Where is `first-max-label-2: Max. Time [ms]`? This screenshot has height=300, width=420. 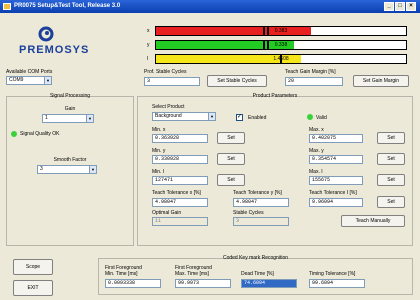
first-max-label-2: Max. Time [ms] is located at coordinates (192, 274).